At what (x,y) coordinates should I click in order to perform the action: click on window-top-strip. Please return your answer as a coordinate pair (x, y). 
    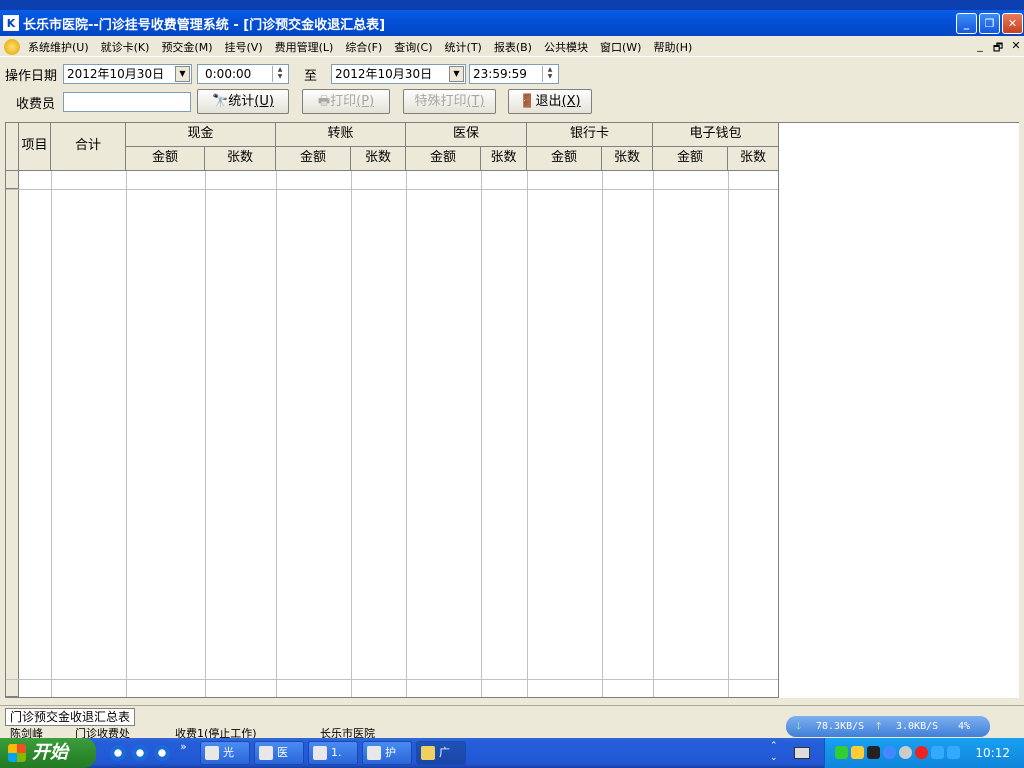
    Looking at the image, I should click on (512, 5).